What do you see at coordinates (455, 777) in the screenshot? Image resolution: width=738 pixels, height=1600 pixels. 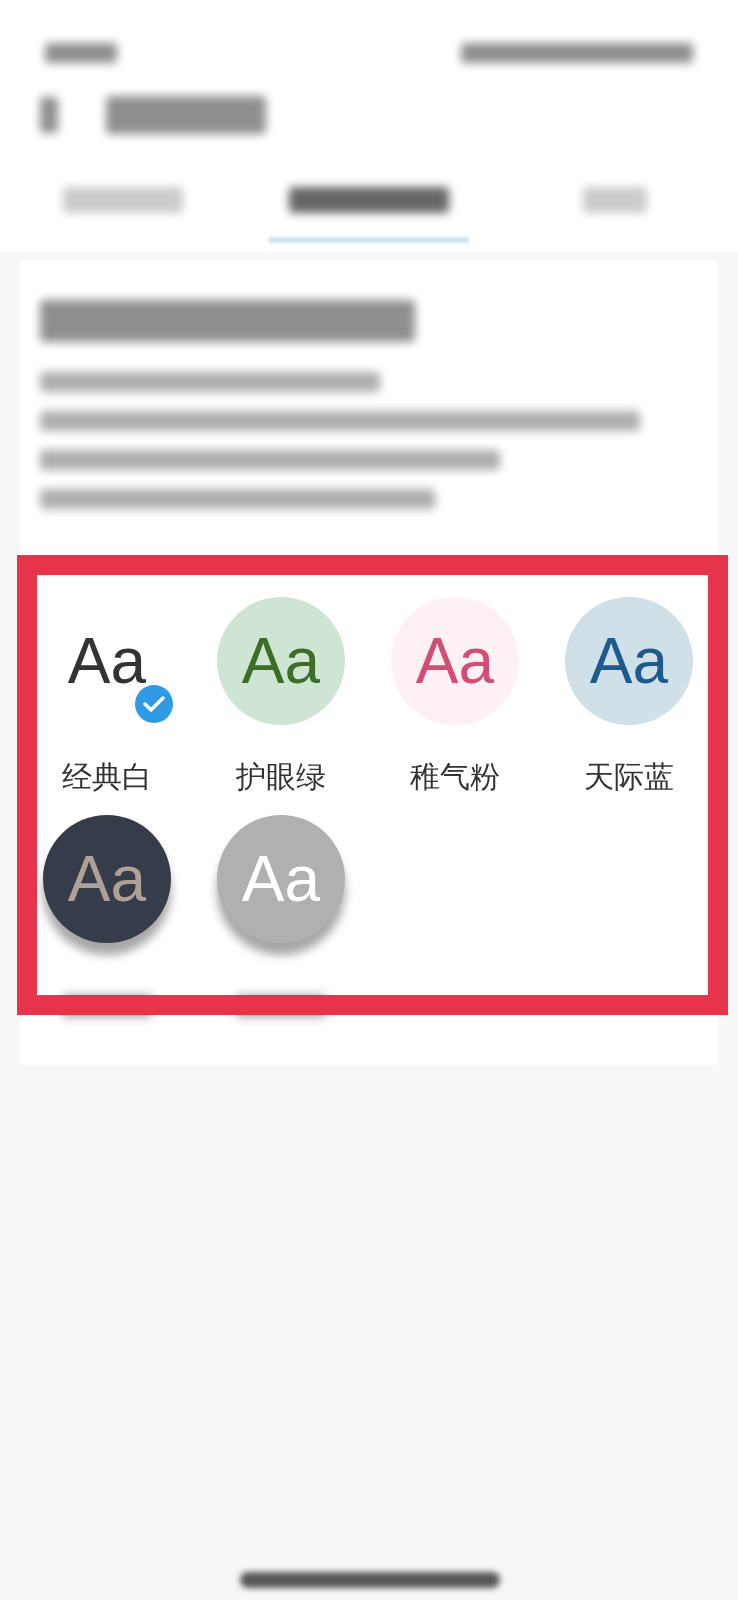 I see `theme-label: 稚气粉` at bounding box center [455, 777].